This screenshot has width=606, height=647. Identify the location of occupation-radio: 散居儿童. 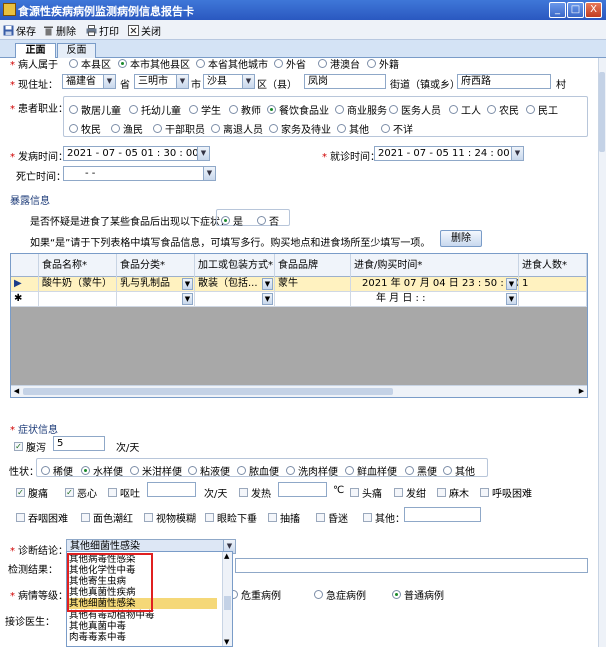
(95, 109).